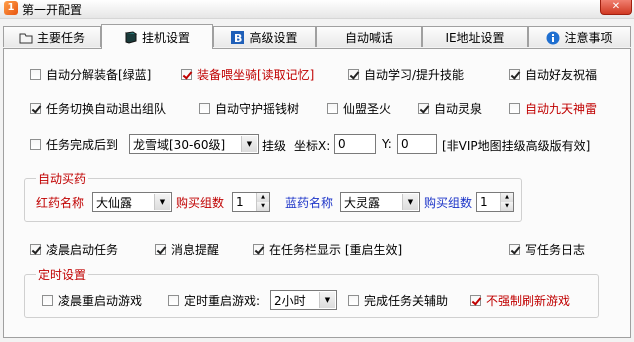 This screenshot has height=342, width=634. Describe the element at coordinates (52, 10) in the screenshot. I see `window-title: 第一开配置` at that location.